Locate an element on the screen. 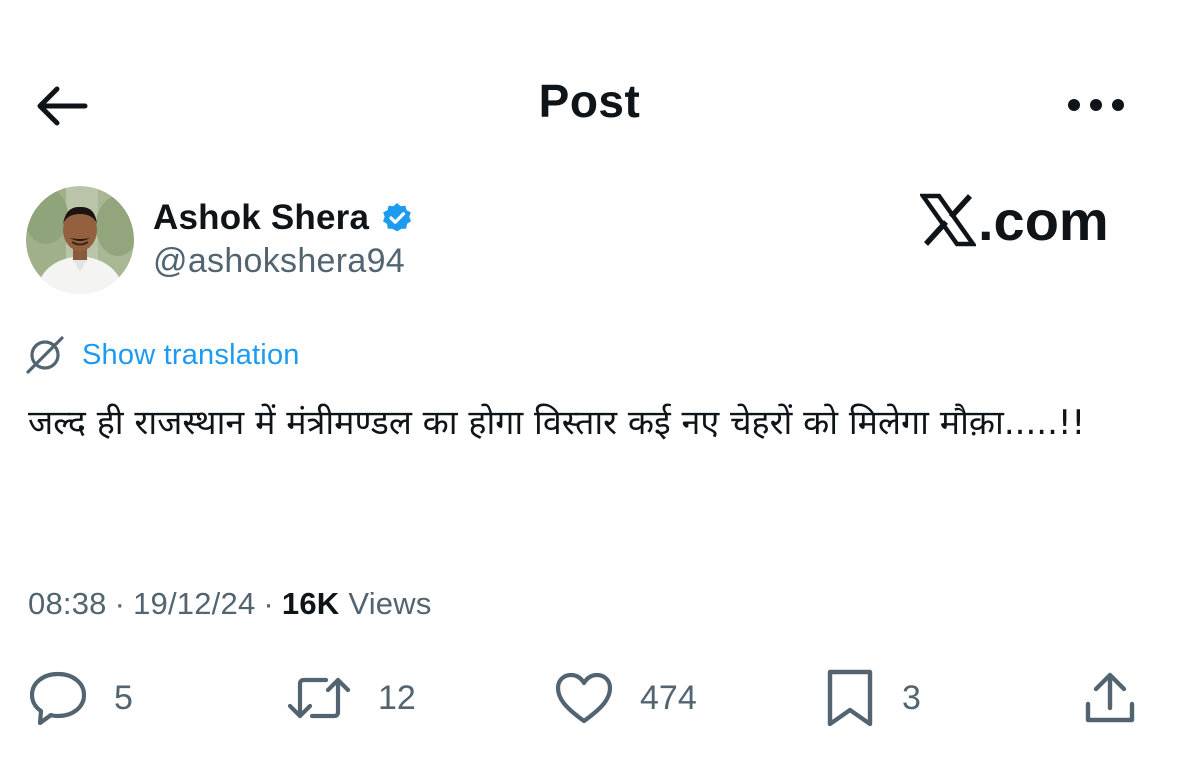 The image size is (1179, 783). repost-button: 12 is located at coordinates (351, 698).